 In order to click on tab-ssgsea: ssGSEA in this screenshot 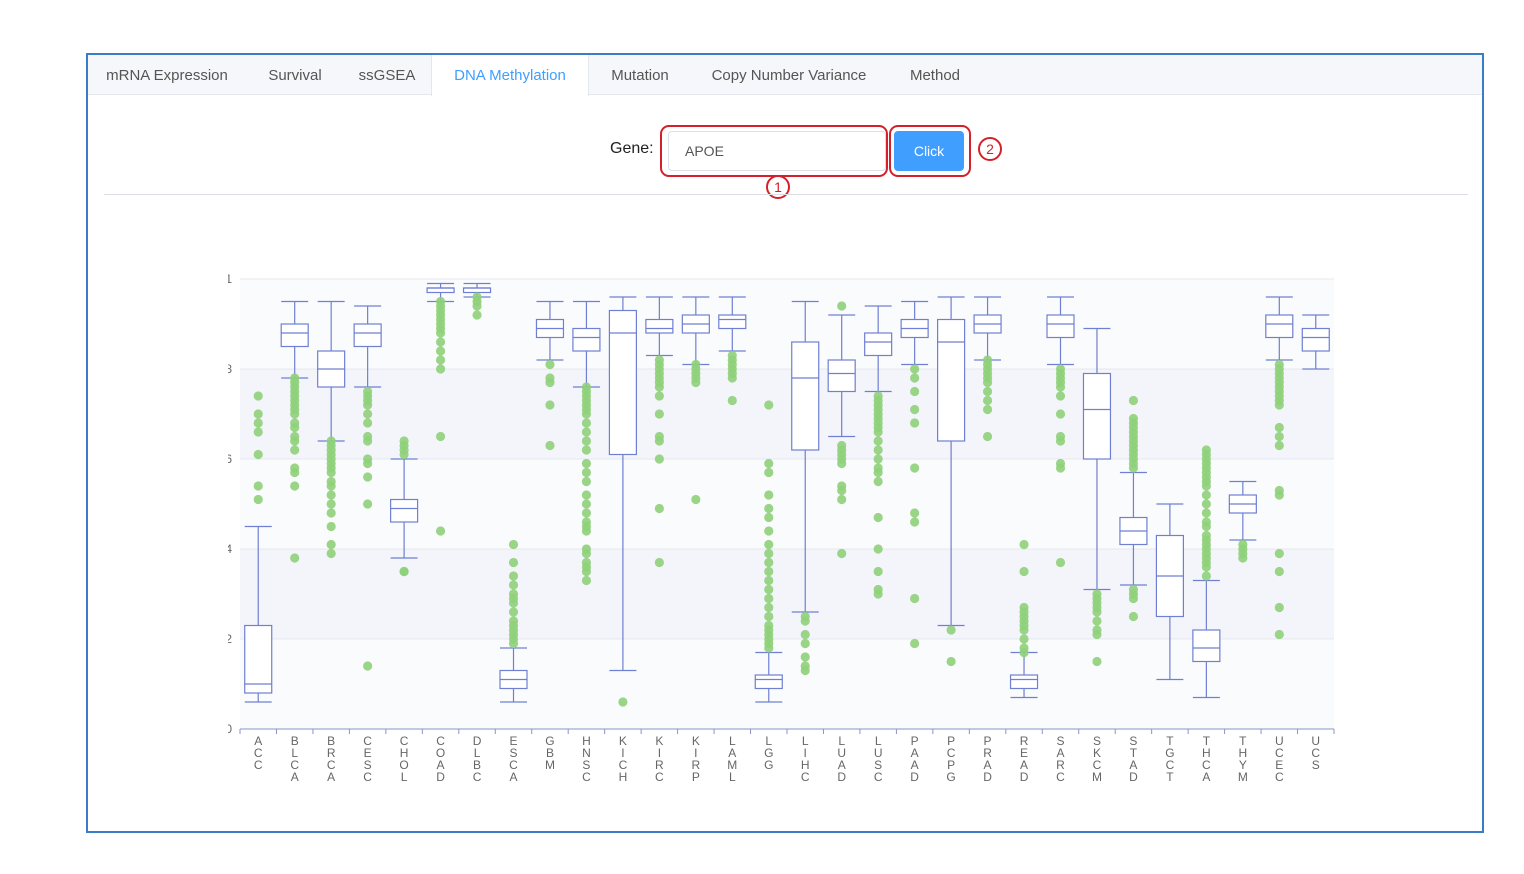, I will do `click(387, 75)`.